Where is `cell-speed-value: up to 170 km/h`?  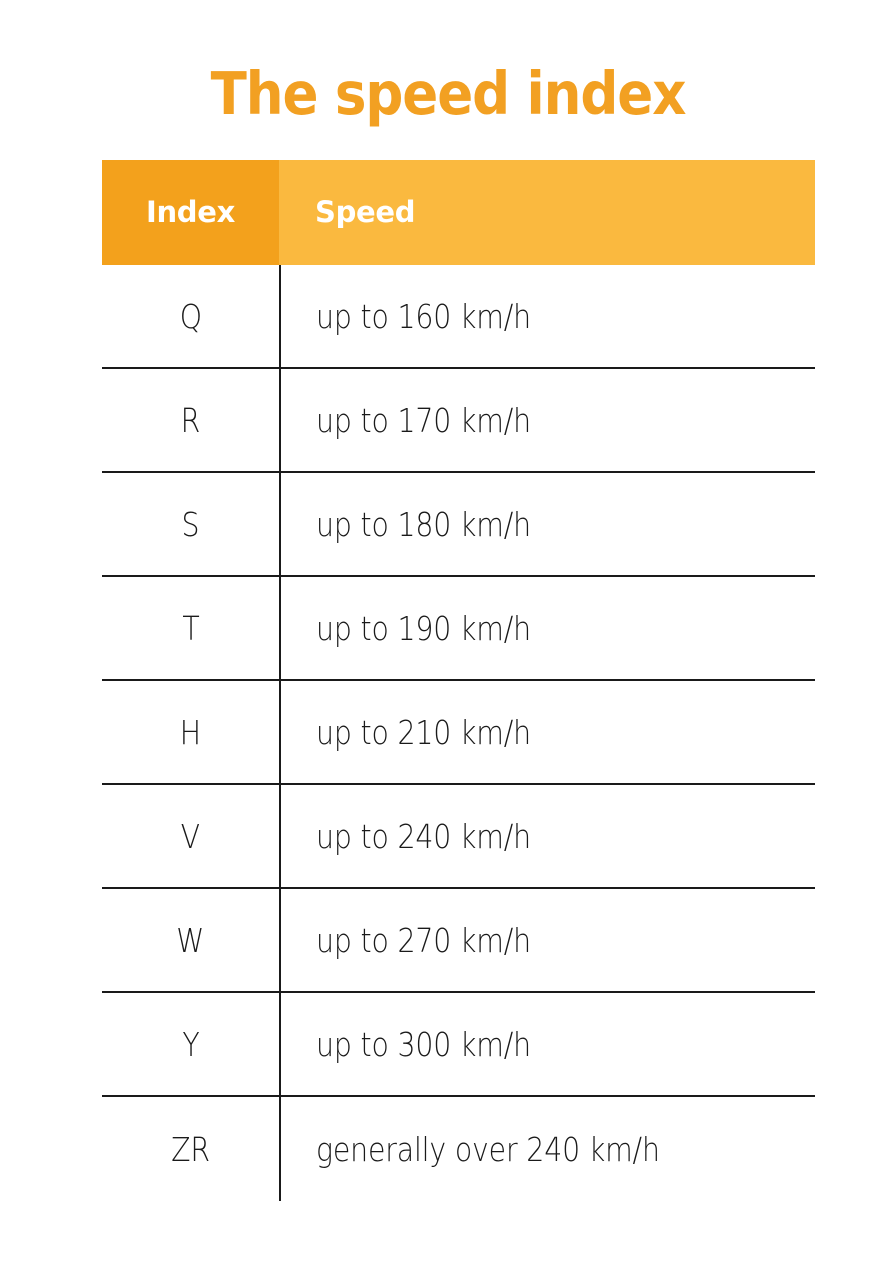
cell-speed-value: up to 170 km/h is located at coordinates (423, 420).